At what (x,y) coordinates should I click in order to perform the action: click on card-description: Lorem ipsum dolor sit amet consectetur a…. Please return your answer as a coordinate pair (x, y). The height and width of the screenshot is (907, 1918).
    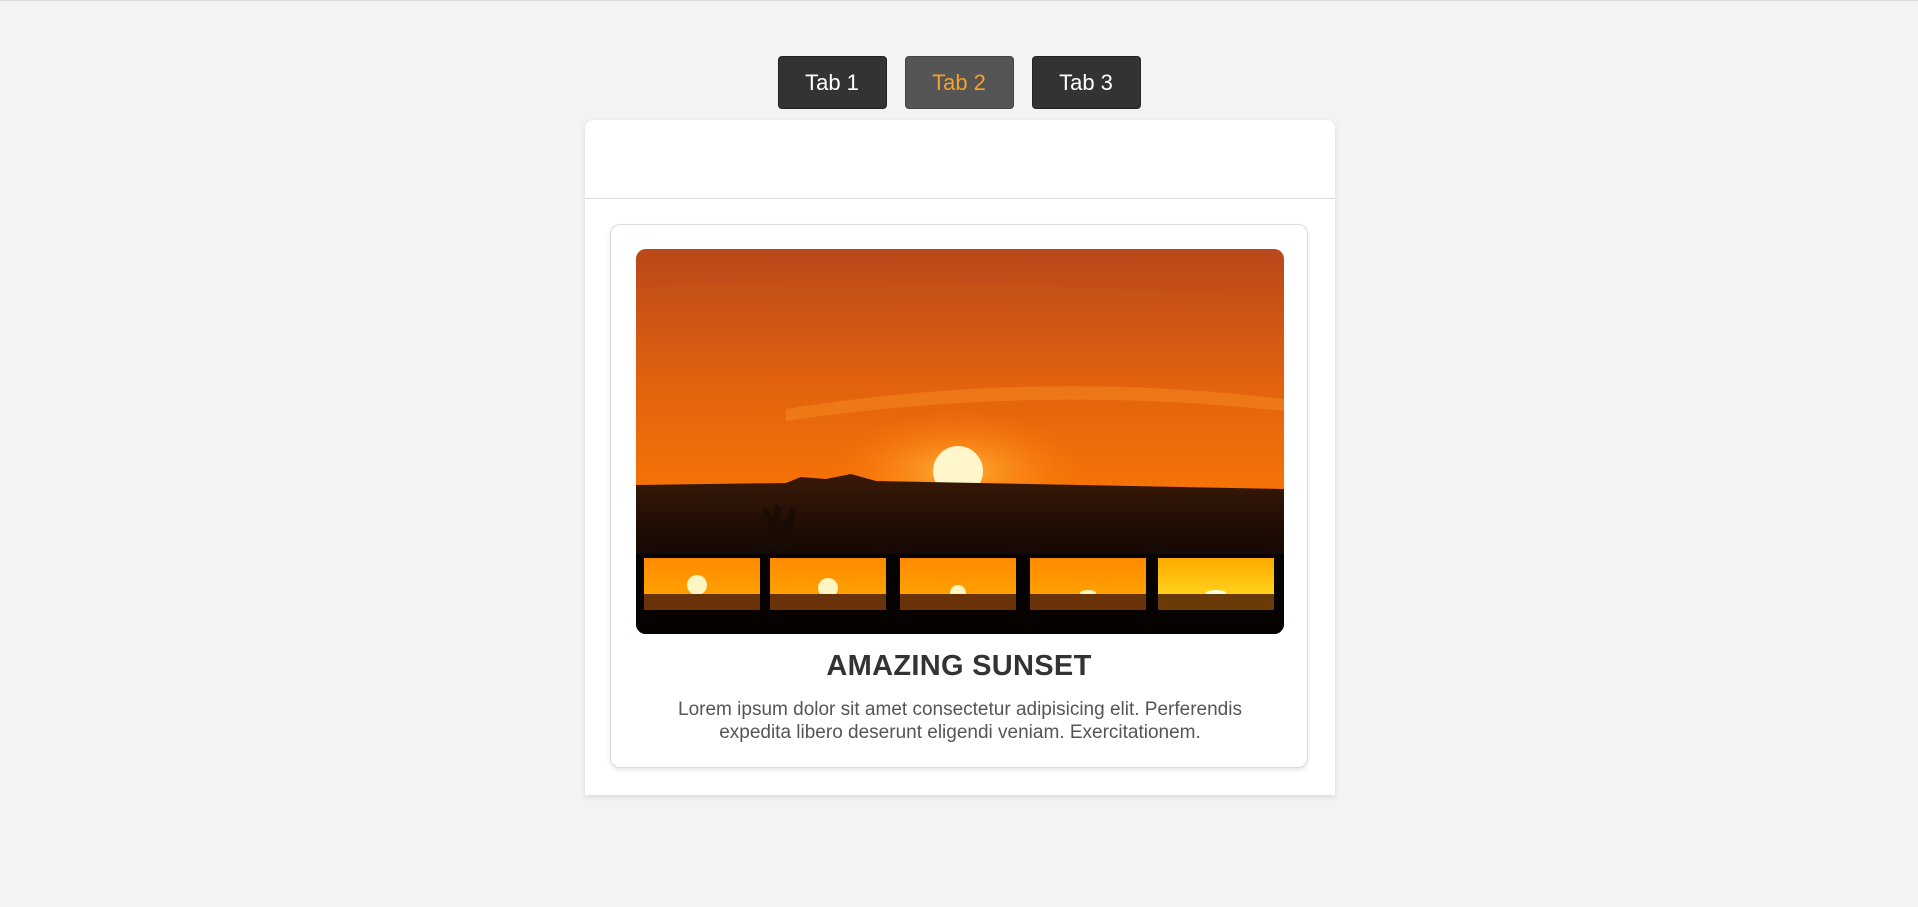
    Looking at the image, I should click on (960, 721).